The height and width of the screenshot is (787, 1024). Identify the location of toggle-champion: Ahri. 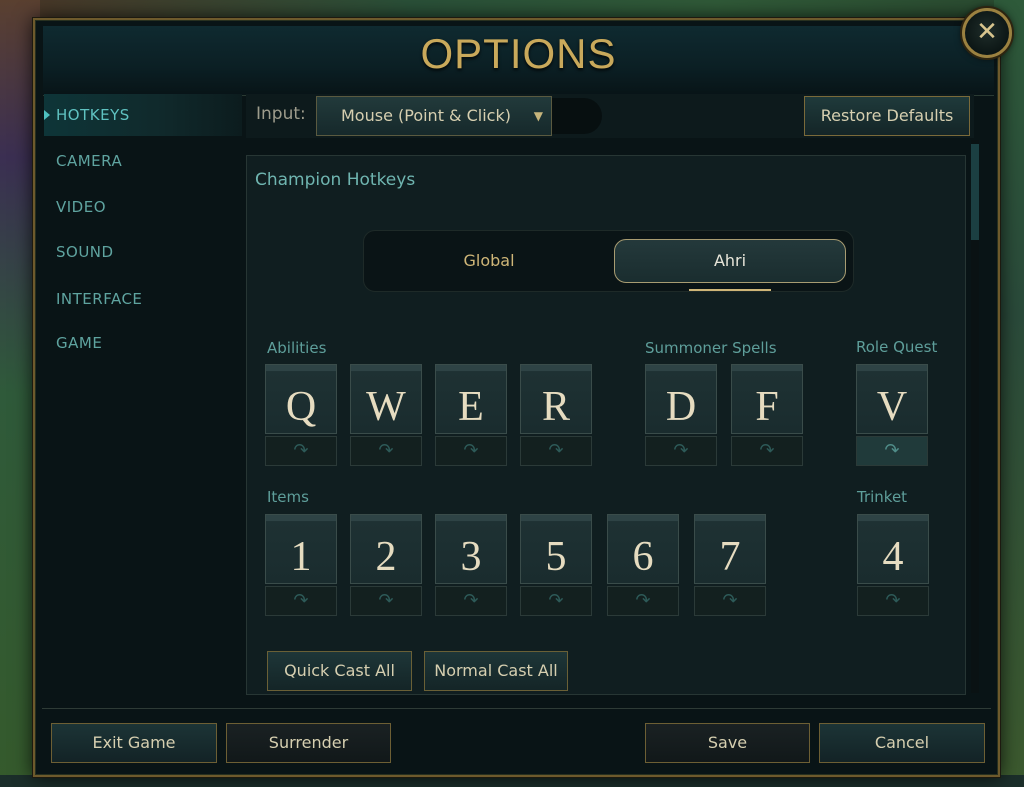
(730, 261).